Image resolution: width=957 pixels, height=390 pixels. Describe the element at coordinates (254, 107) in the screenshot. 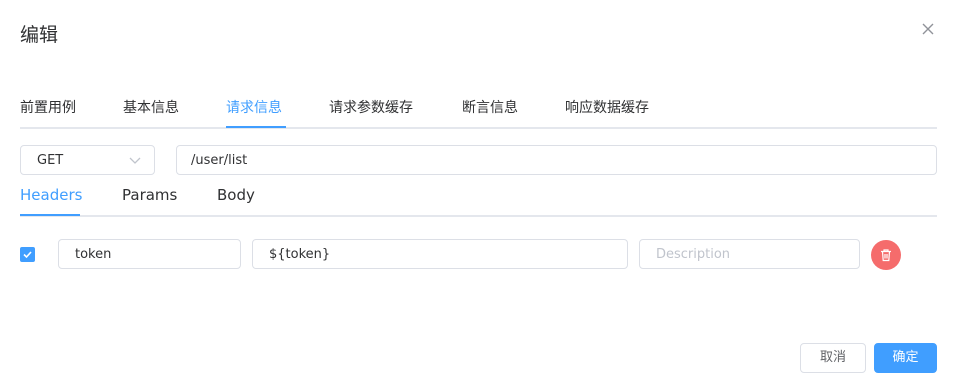

I see `tab-request-info: 请求信息` at that location.